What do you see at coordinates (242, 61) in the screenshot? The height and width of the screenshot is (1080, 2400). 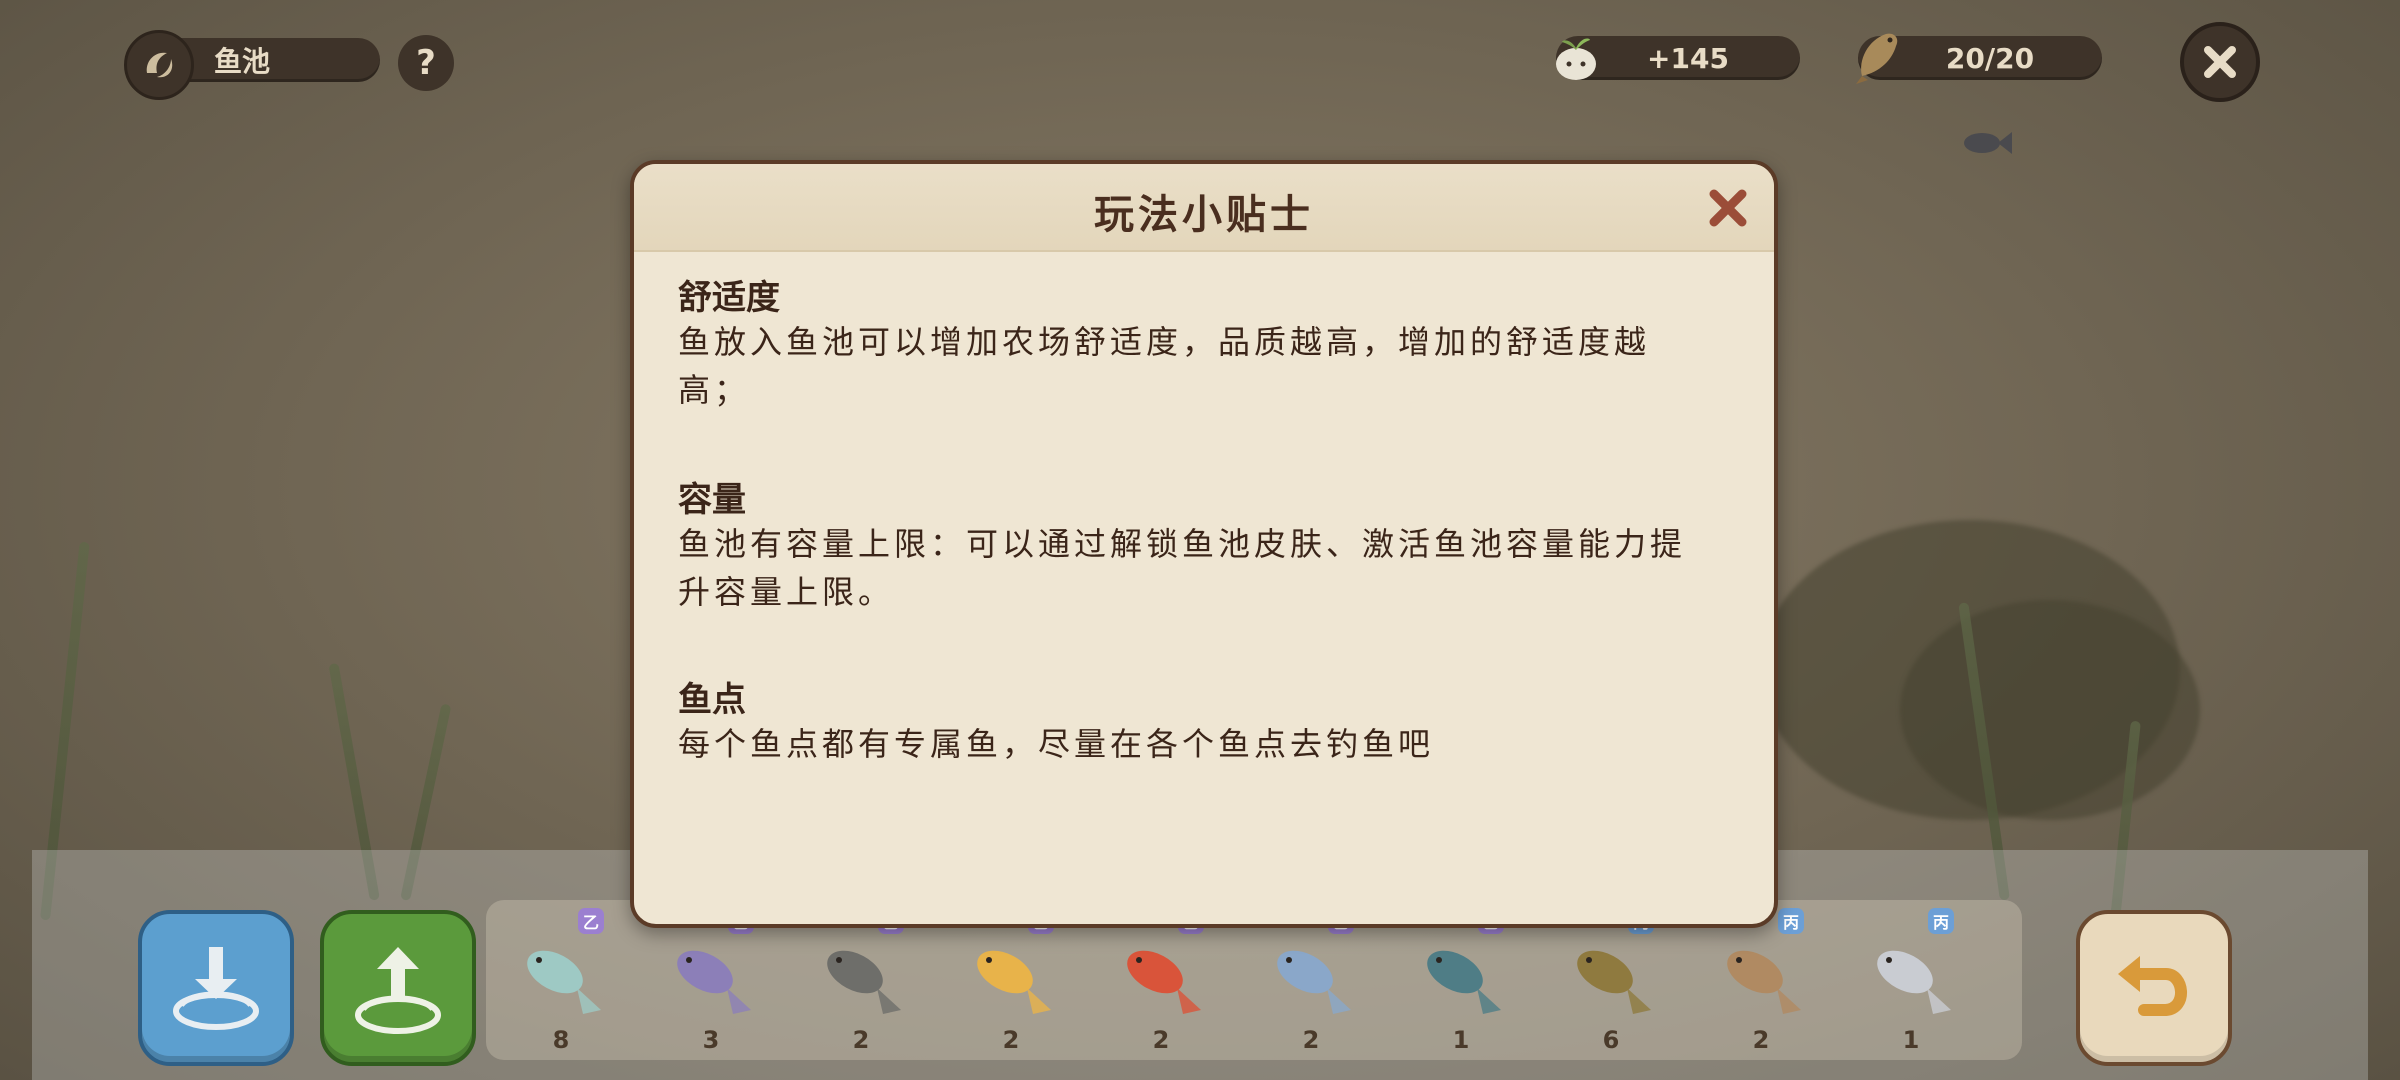 I see `pond-label: 鱼池` at bounding box center [242, 61].